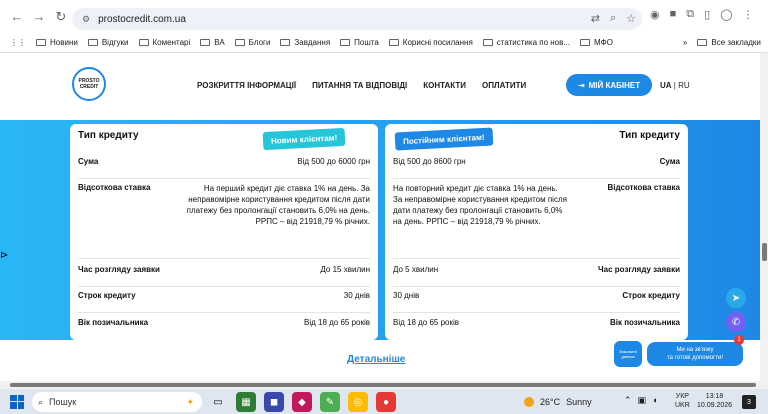  What do you see at coordinates (714, 401) in the screenshot?
I see `clock: 13:18 10.09.2026` at bounding box center [714, 401].